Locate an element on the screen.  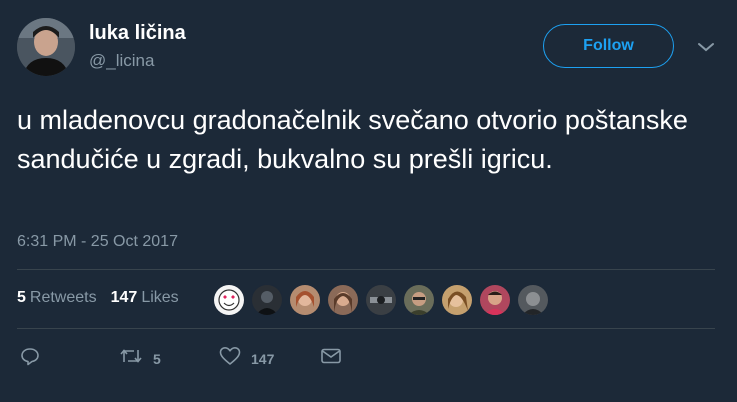
retweet-button: 5 is located at coordinates (140, 358).